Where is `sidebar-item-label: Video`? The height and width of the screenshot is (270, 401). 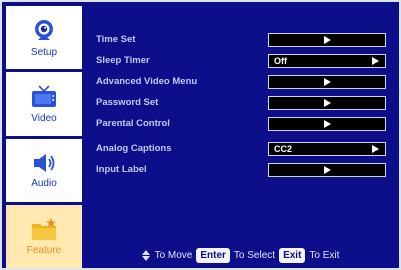
sidebar-item-label: Video is located at coordinates (44, 118).